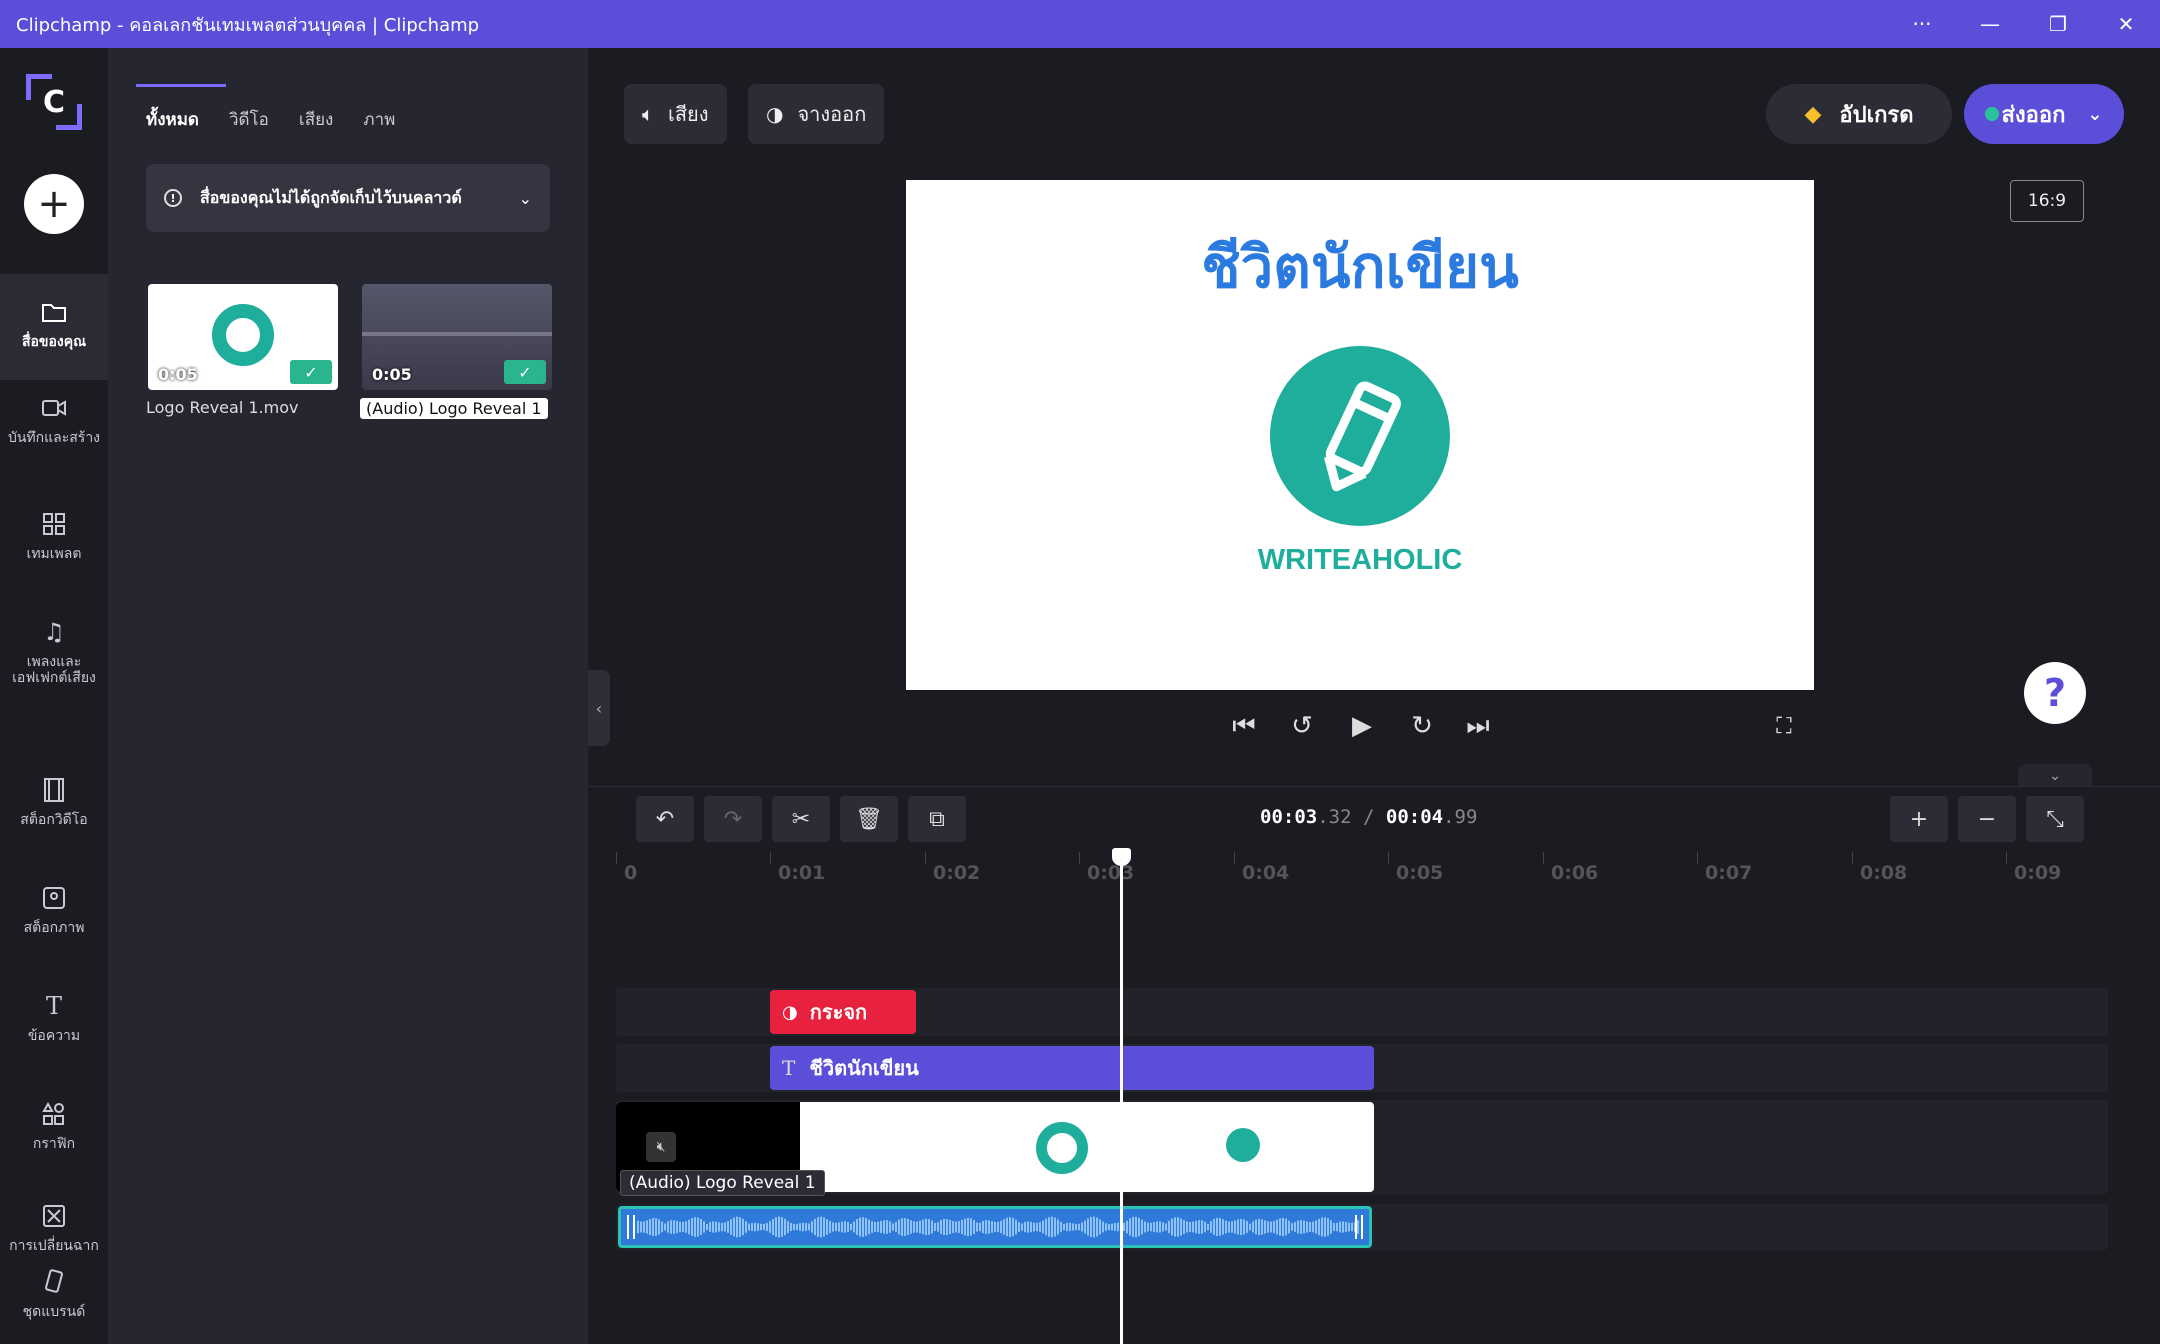 Image resolution: width=2160 pixels, height=1344 pixels. I want to click on trash-icon: 🗑︎, so click(869, 819).